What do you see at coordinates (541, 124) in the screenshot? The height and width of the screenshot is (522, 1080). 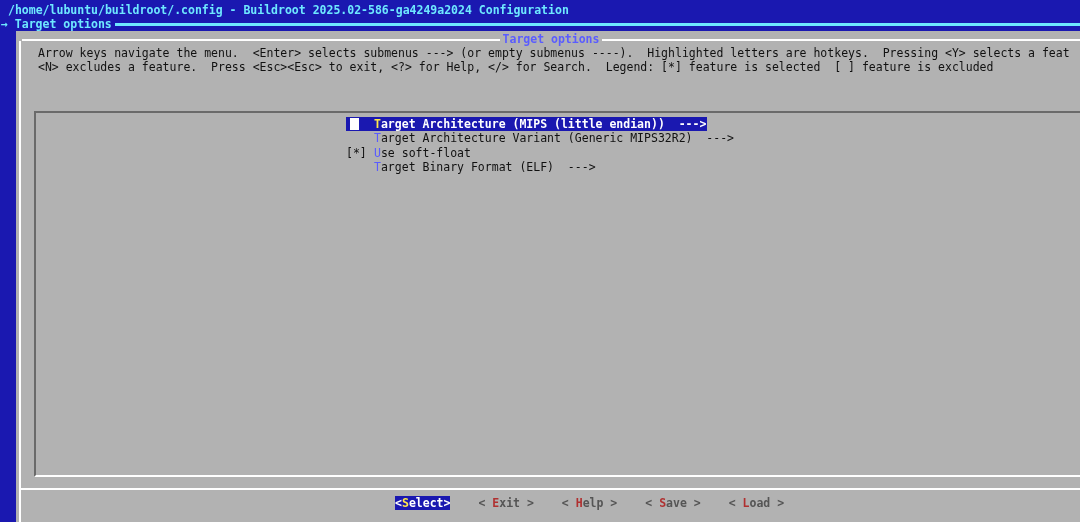 I see `menu-item: Target Architecture (MIPS (little endian)) --->` at bounding box center [541, 124].